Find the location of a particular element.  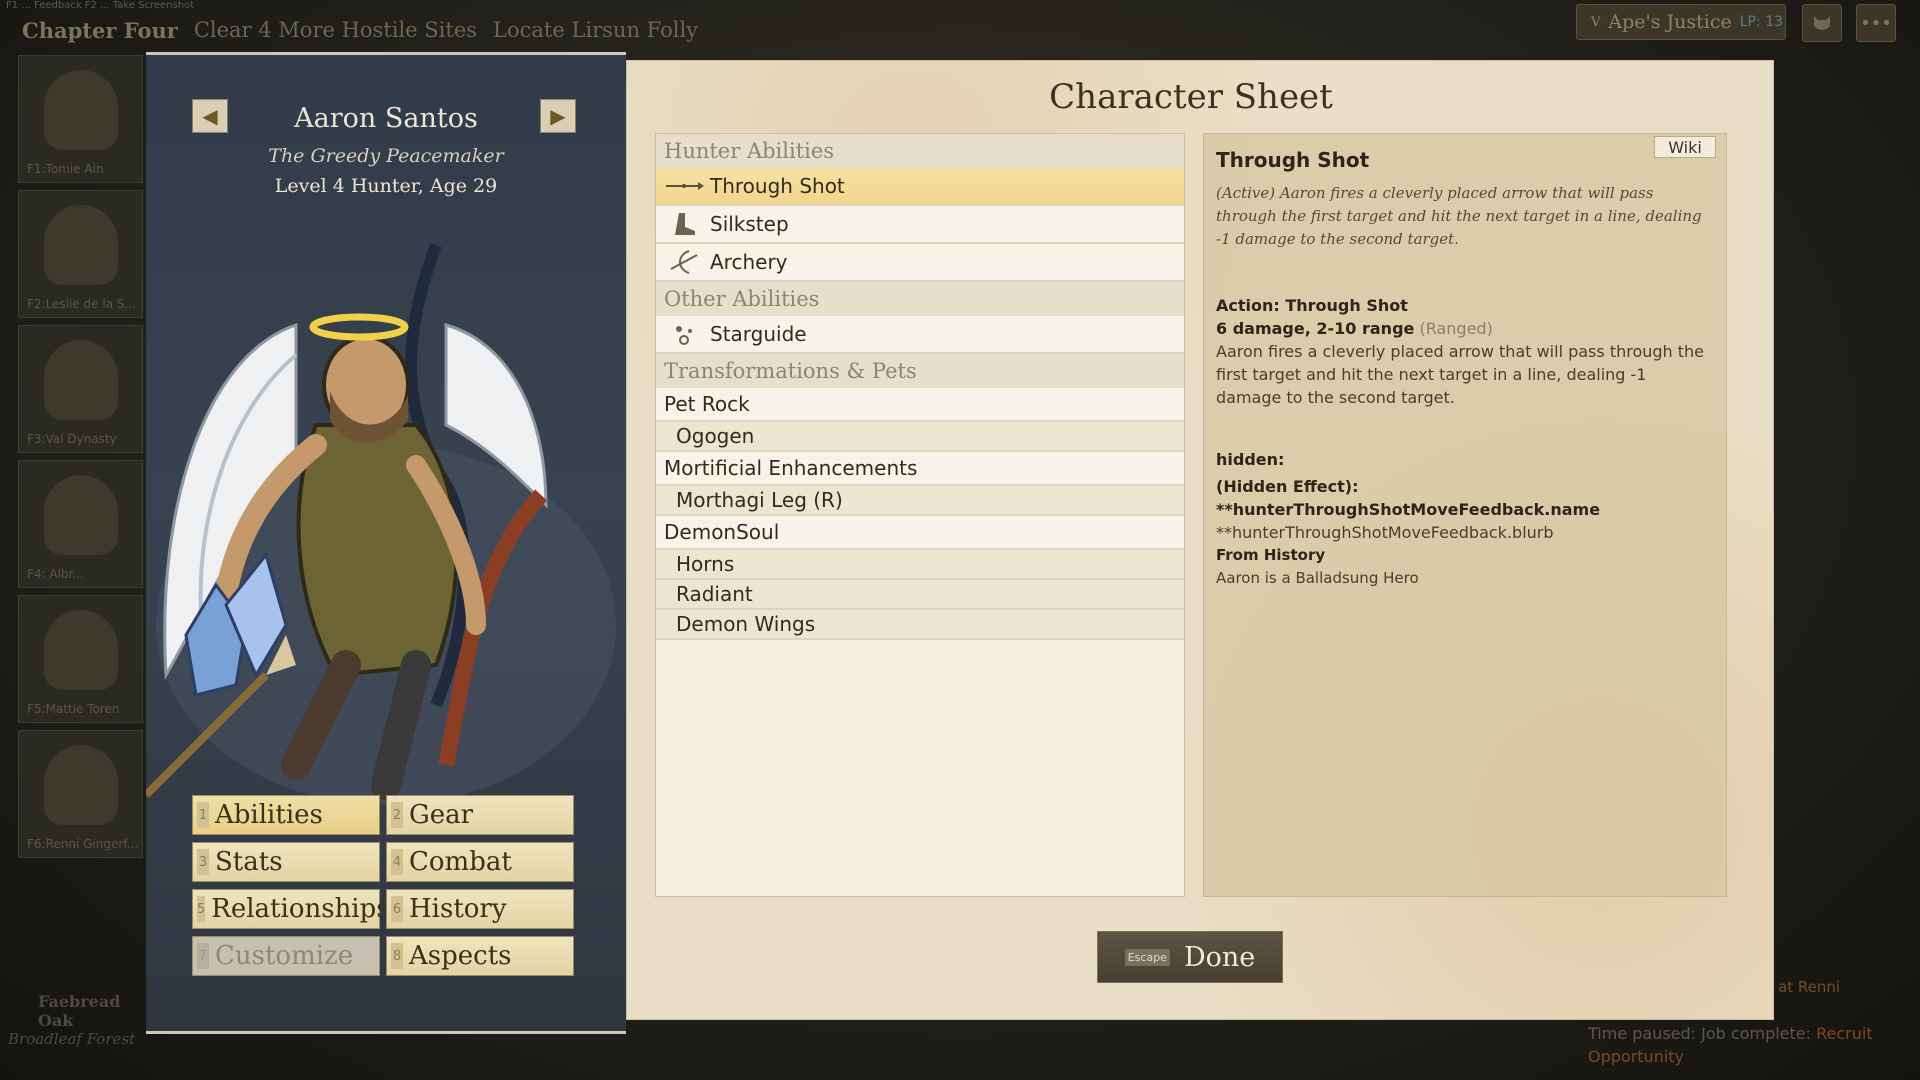

hotkey-badge: 1 is located at coordinates (203, 815).